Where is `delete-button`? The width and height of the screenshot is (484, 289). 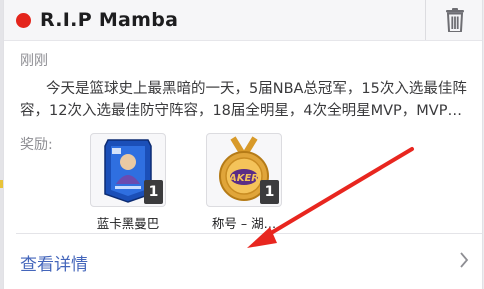 delete-button is located at coordinates (454, 20).